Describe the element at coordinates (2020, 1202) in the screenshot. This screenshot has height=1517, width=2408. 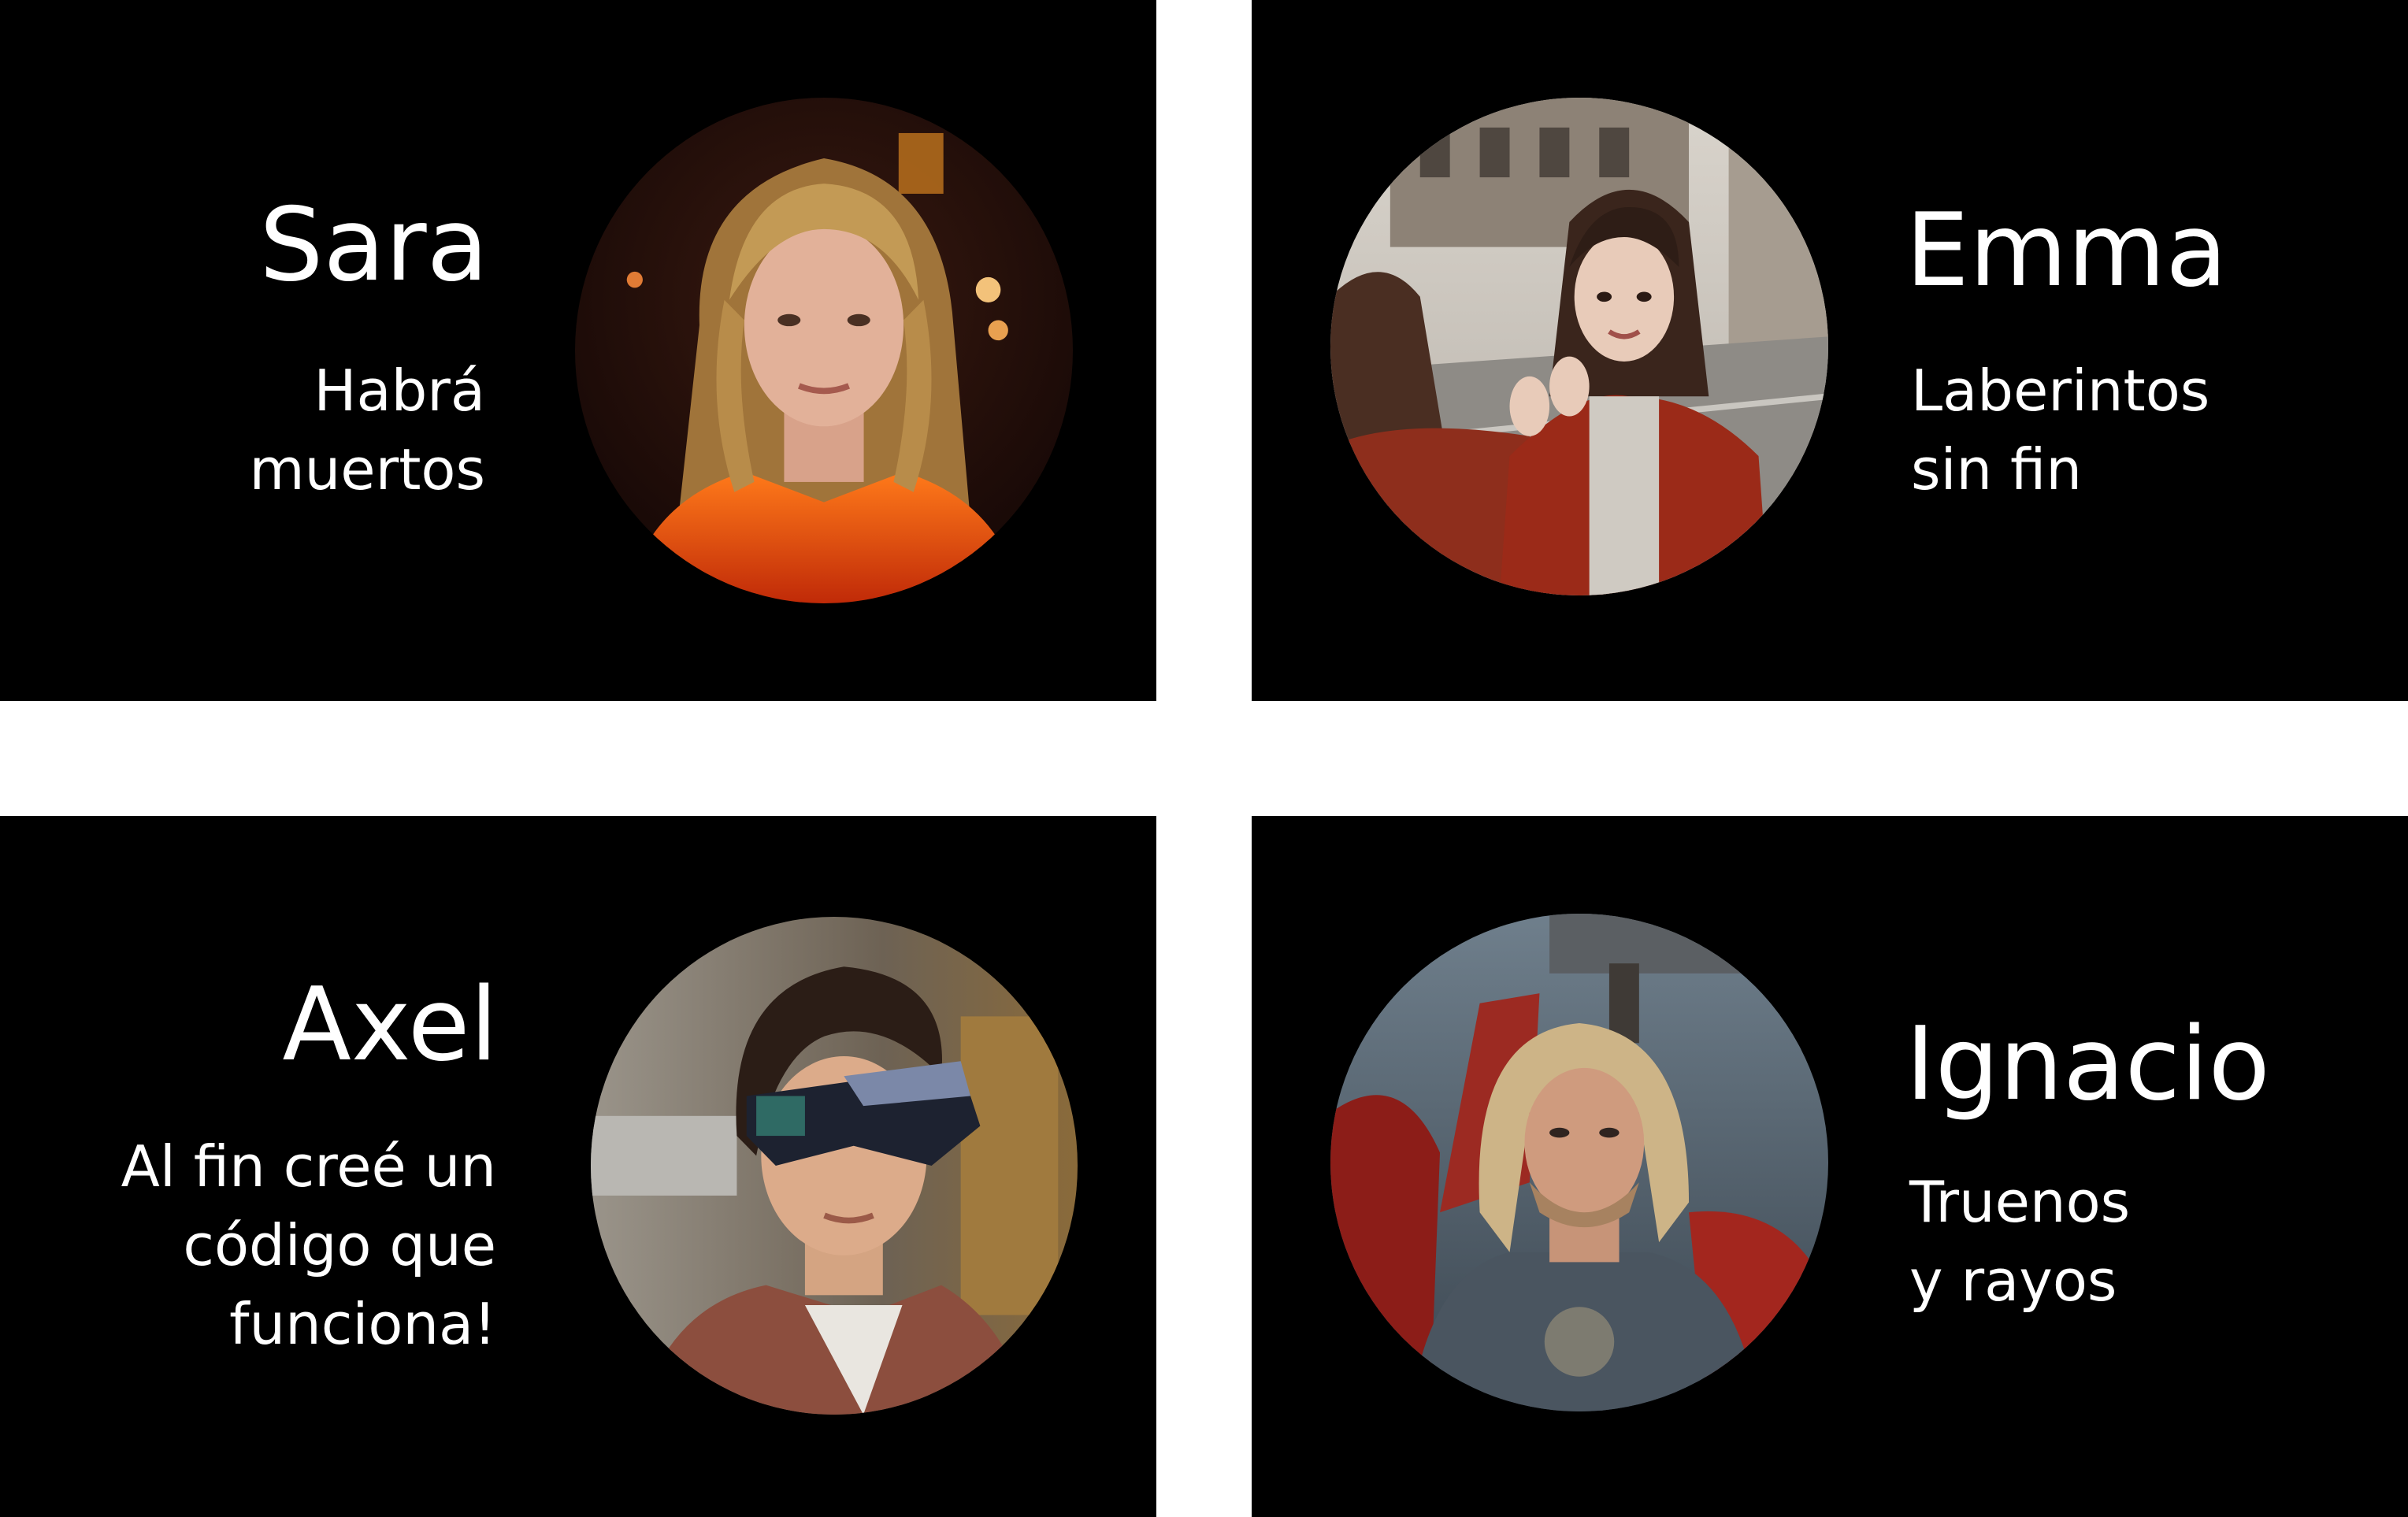
I see `profile-quote-line: Truenos` at that location.